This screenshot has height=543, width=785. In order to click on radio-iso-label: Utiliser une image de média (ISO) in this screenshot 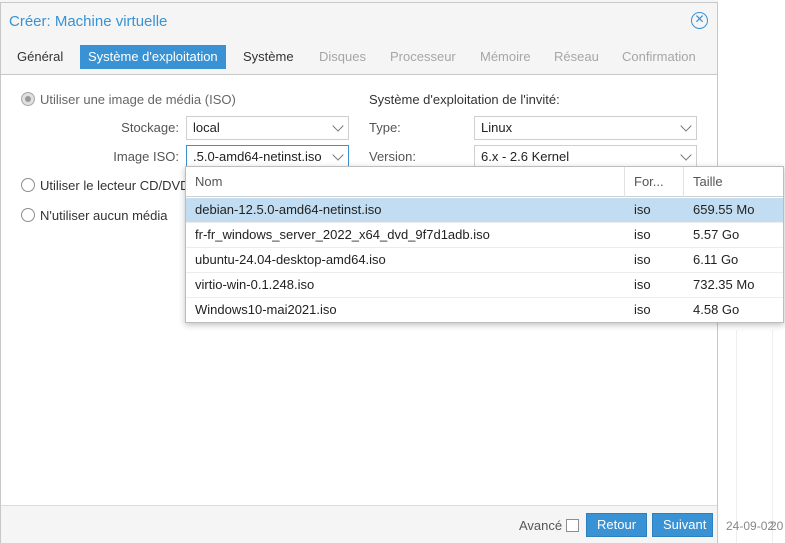, I will do `click(138, 99)`.